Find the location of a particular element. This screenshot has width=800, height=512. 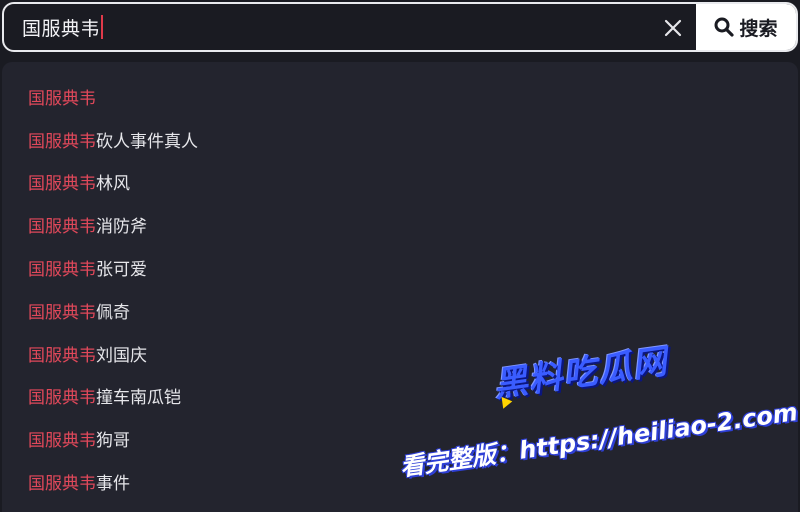

search-button-label: 搜索 is located at coordinates (758, 28).